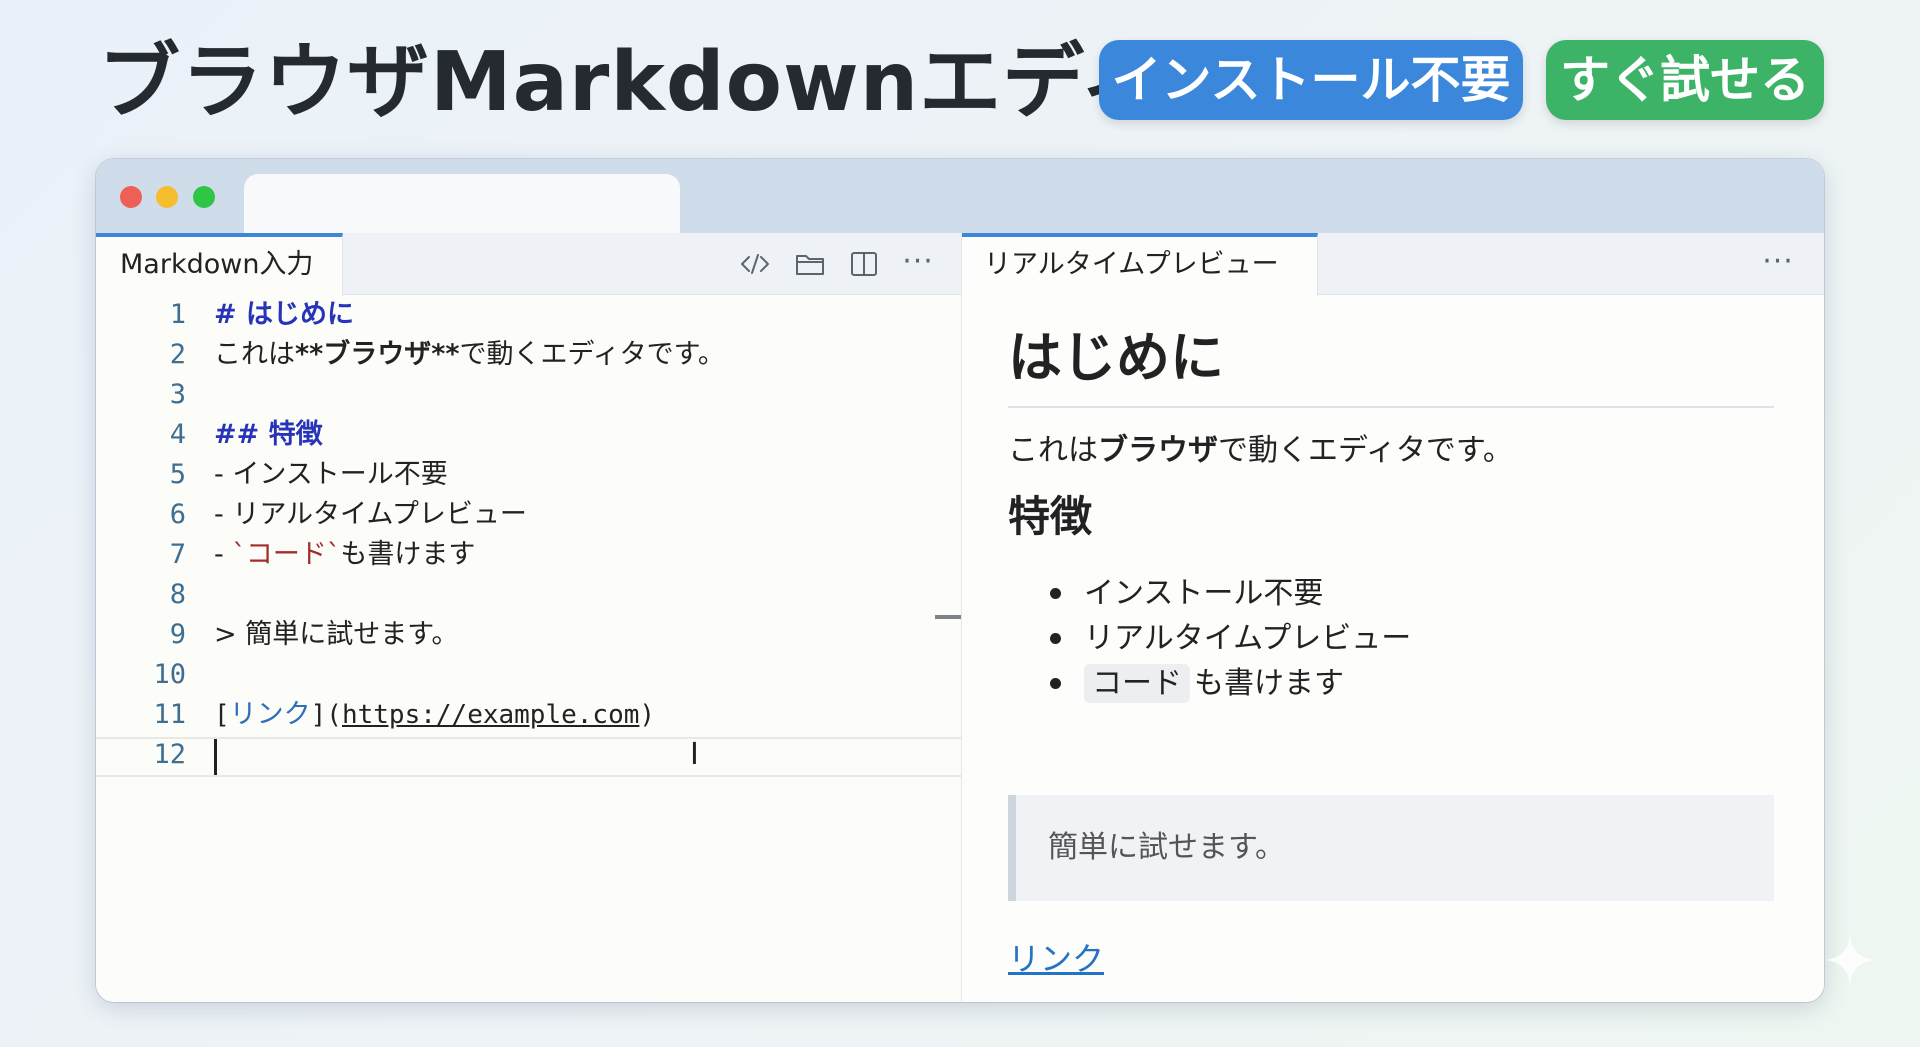  I want to click on editor-line-current: 12 I, so click(528, 755).